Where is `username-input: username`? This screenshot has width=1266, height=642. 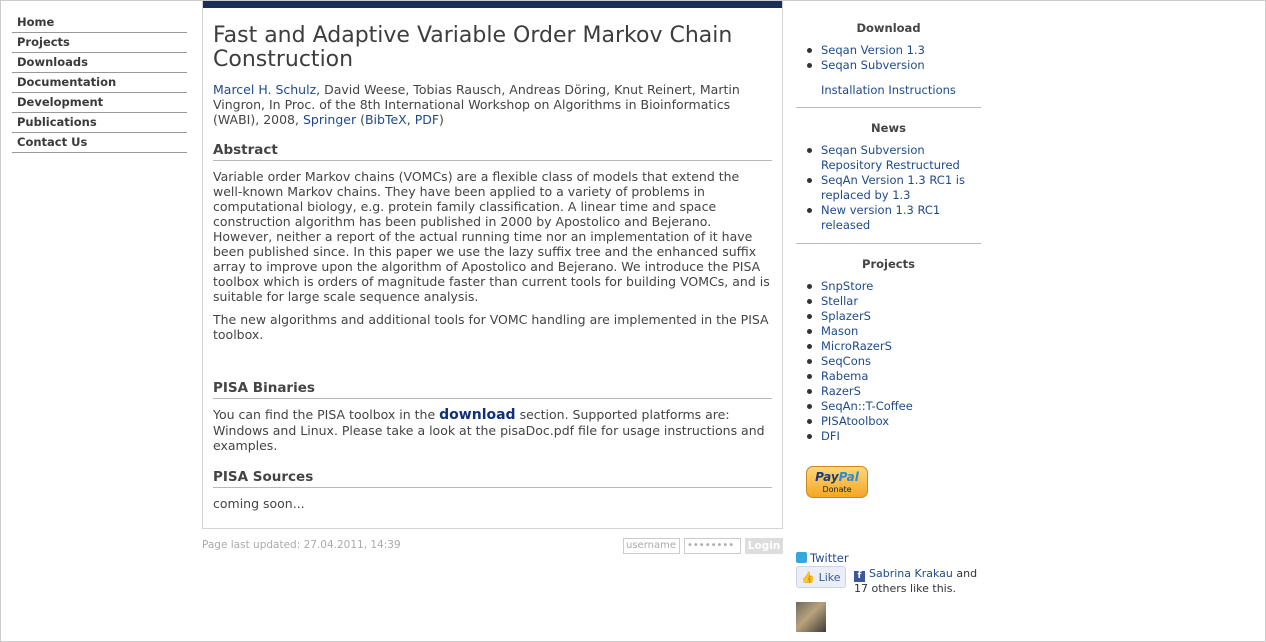
username-input: username is located at coordinates (651, 546).